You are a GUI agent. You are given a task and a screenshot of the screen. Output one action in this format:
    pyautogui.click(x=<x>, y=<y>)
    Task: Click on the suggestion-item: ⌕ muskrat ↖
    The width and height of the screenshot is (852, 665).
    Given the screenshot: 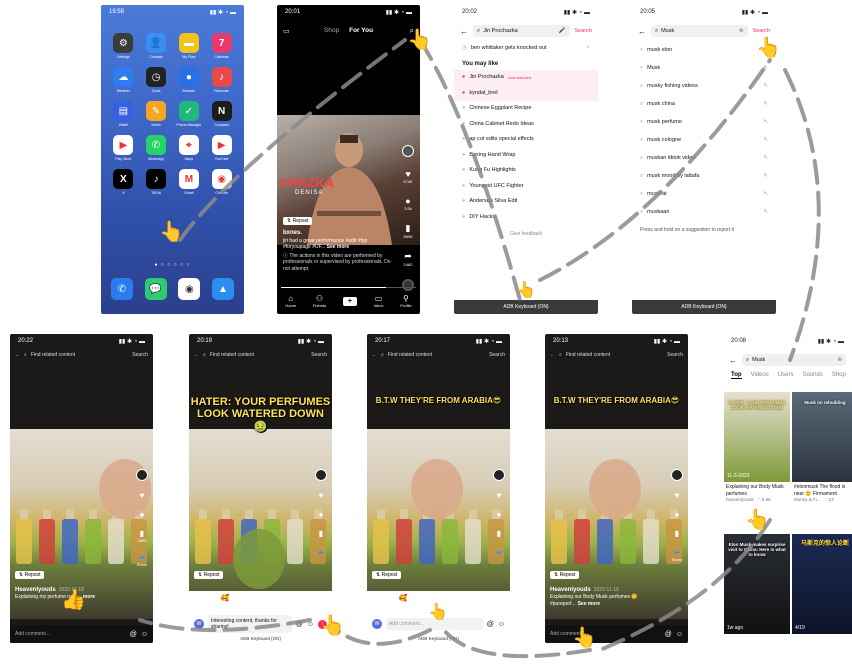 What is the action you would take?
    pyautogui.click(x=704, y=194)
    